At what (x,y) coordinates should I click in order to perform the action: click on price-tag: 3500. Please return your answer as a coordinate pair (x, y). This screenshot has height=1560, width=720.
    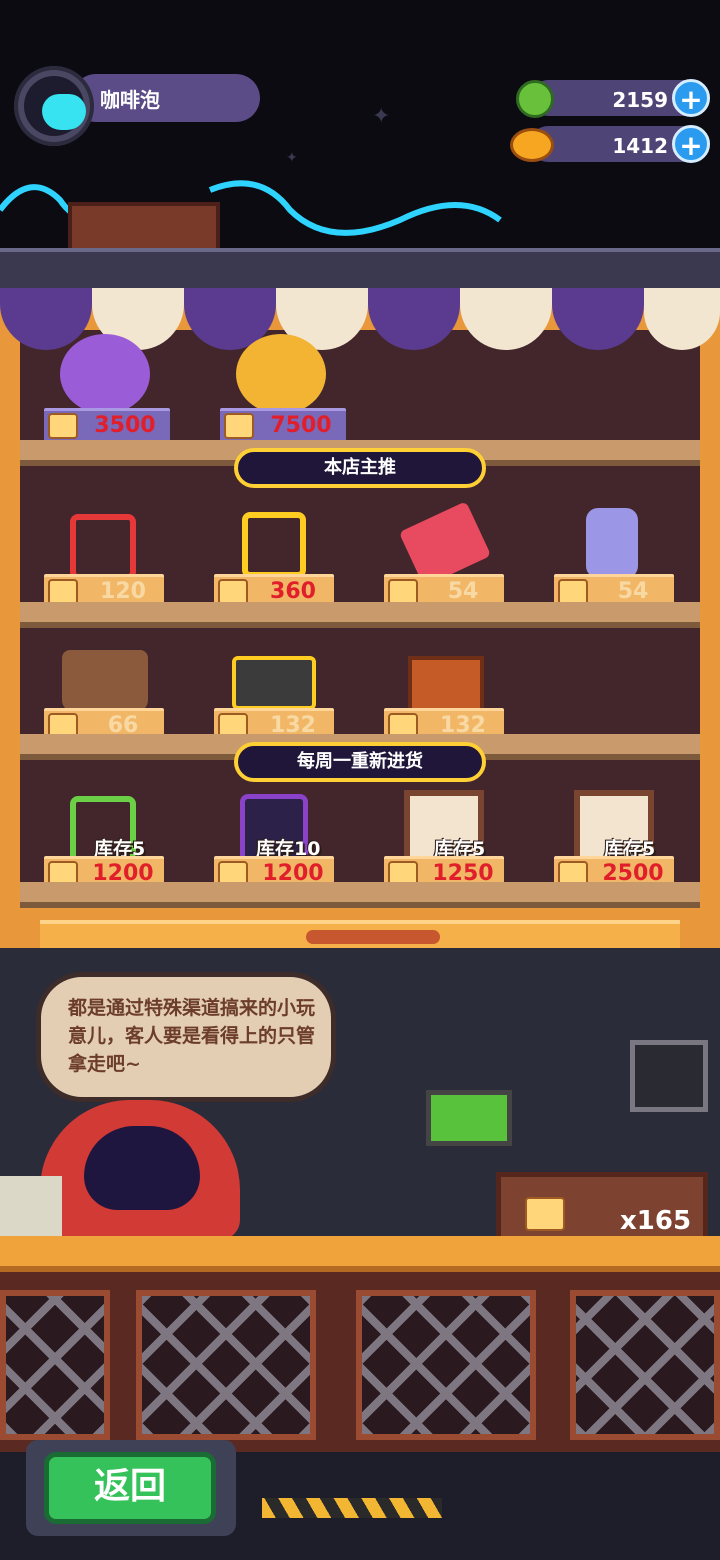
    Looking at the image, I should click on (107, 425).